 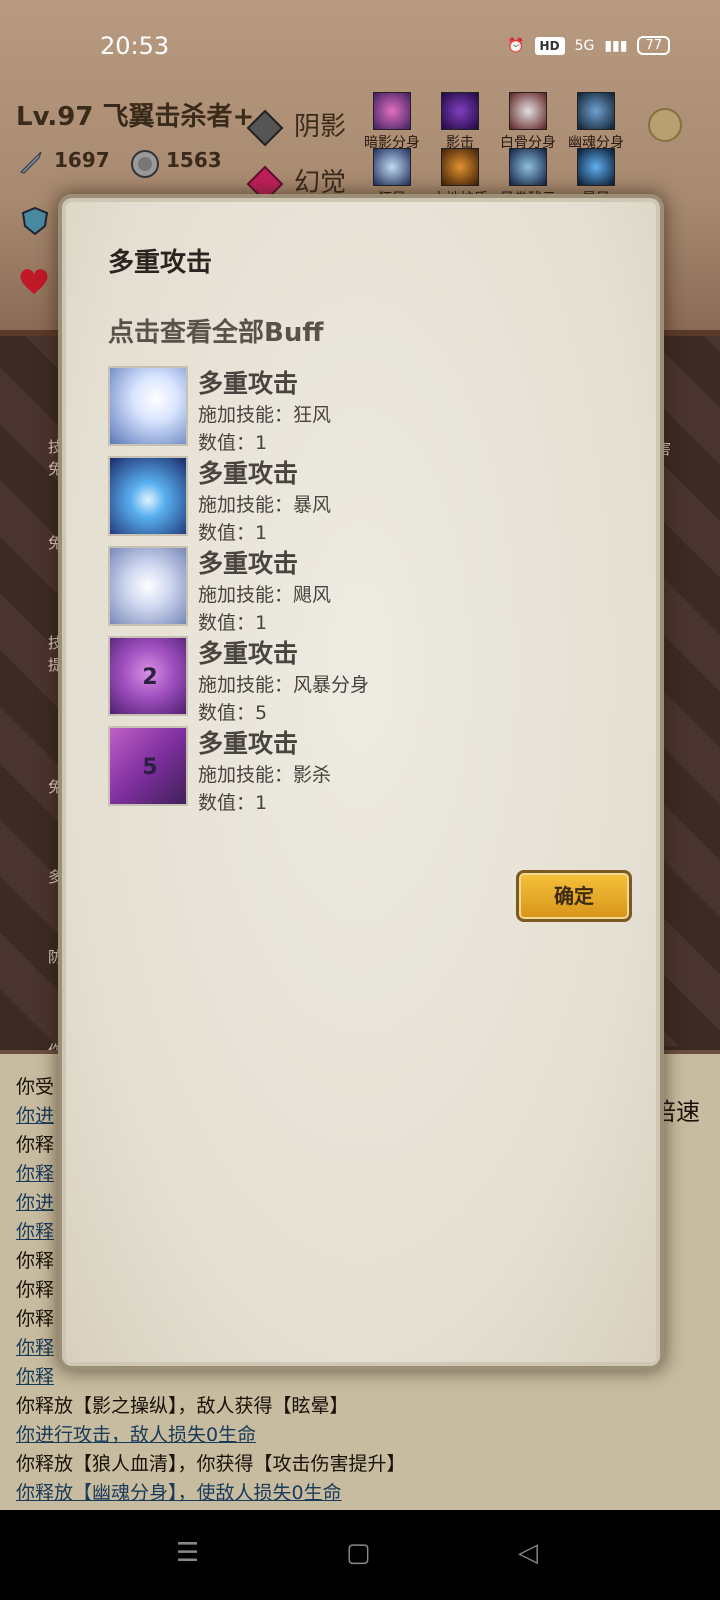 What do you see at coordinates (584, 45) in the screenshot?
I see `network-label: 5G` at bounding box center [584, 45].